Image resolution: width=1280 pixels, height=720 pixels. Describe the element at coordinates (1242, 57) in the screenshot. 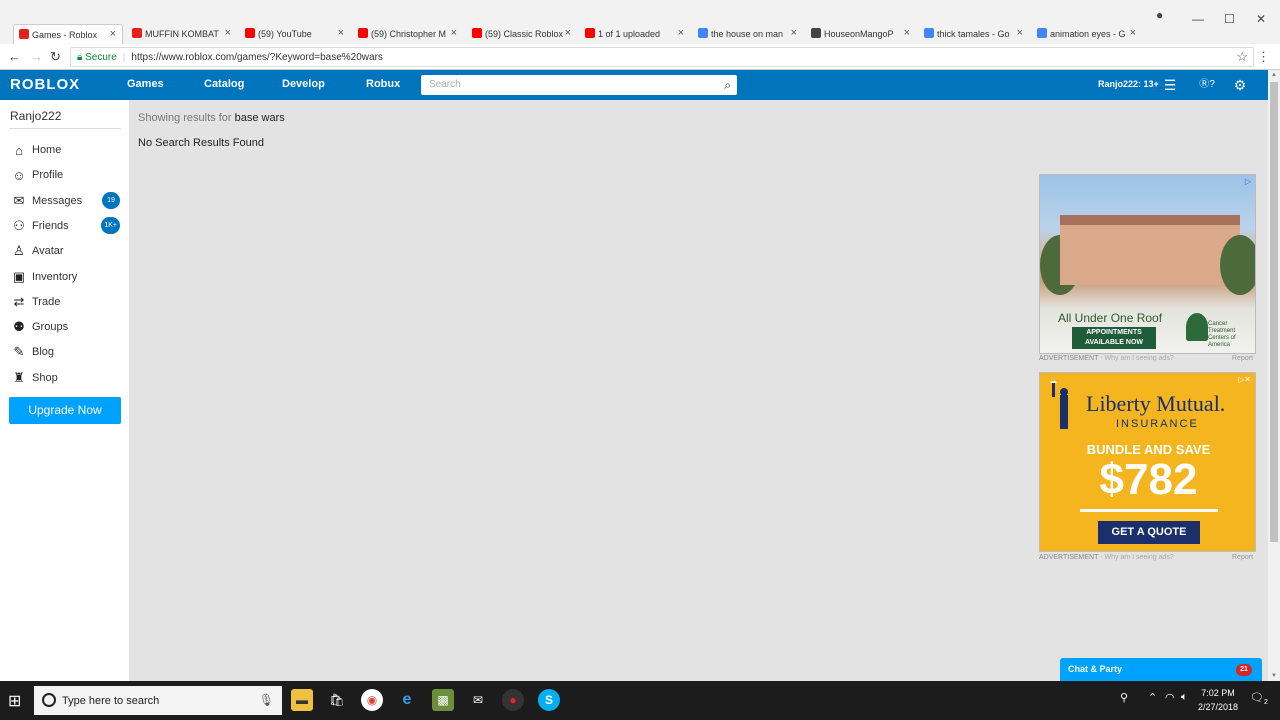

I see `bookmark-star-icon: ☆` at that location.